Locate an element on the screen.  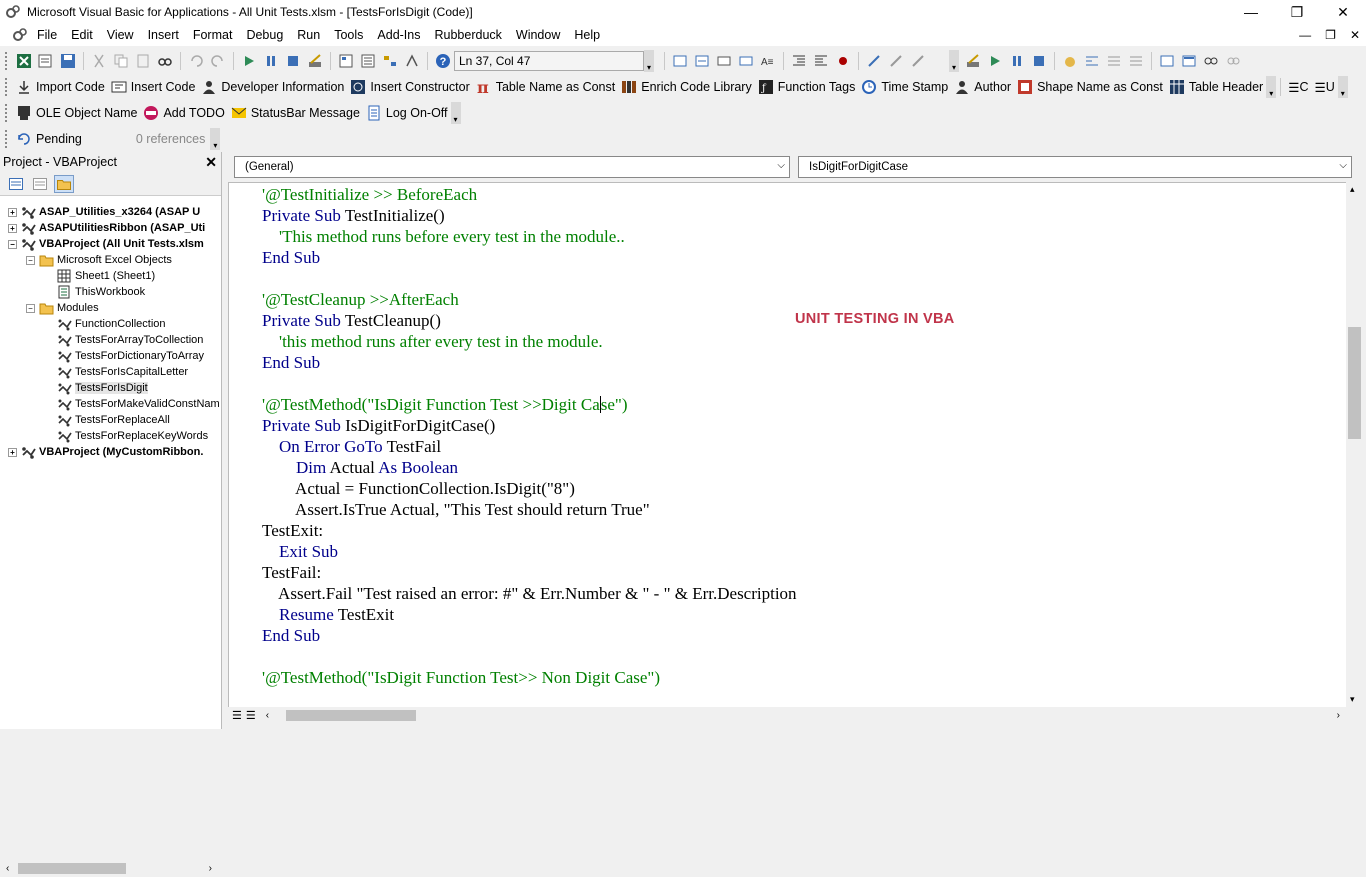
breakpoint-hand-icon is located at coordinates (1070, 61).